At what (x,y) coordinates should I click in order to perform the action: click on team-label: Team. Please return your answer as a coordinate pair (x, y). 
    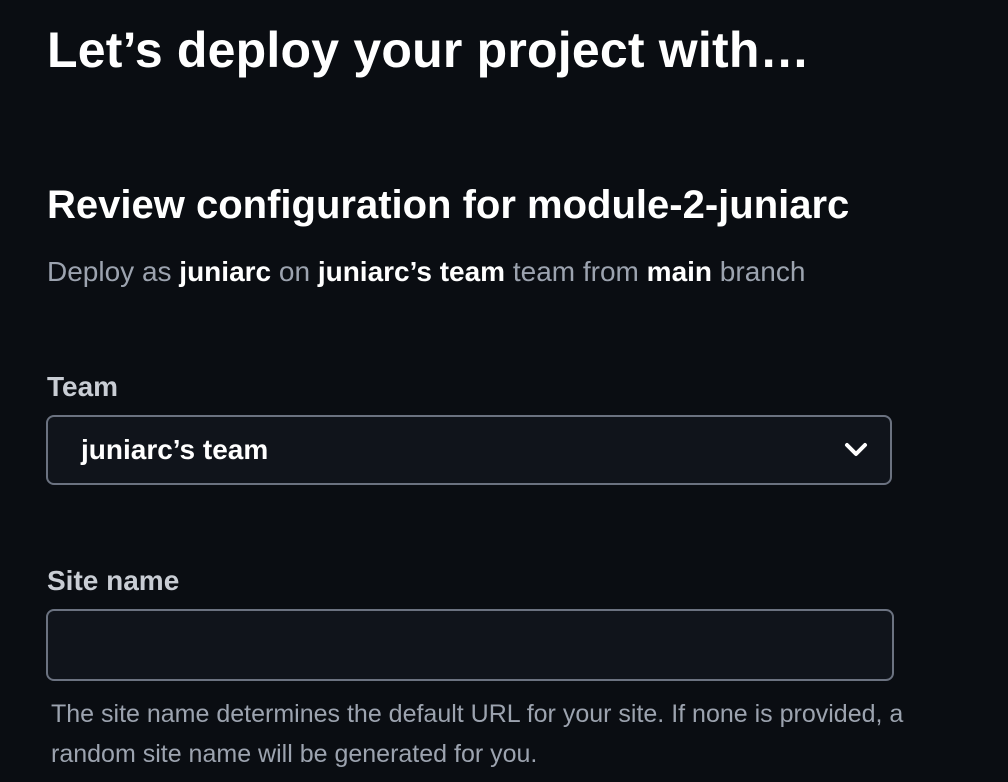
    Looking at the image, I should click on (83, 386).